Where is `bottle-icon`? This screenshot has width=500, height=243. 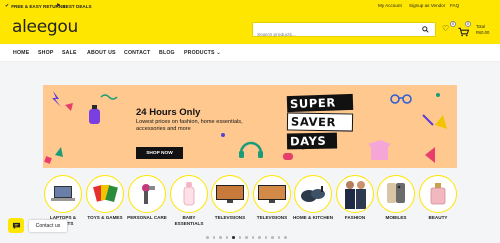 bottle-icon is located at coordinates (189, 194).